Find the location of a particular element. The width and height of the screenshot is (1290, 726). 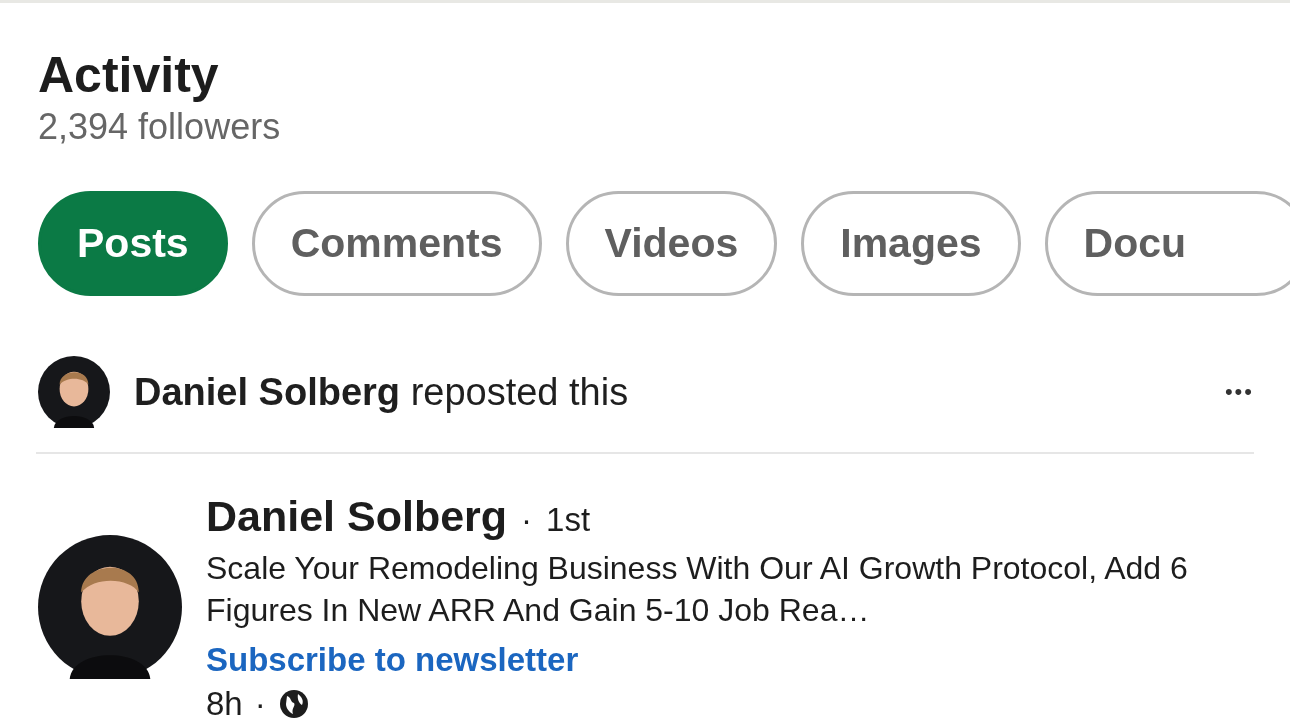

filter-tab: Comments is located at coordinates (396, 243).